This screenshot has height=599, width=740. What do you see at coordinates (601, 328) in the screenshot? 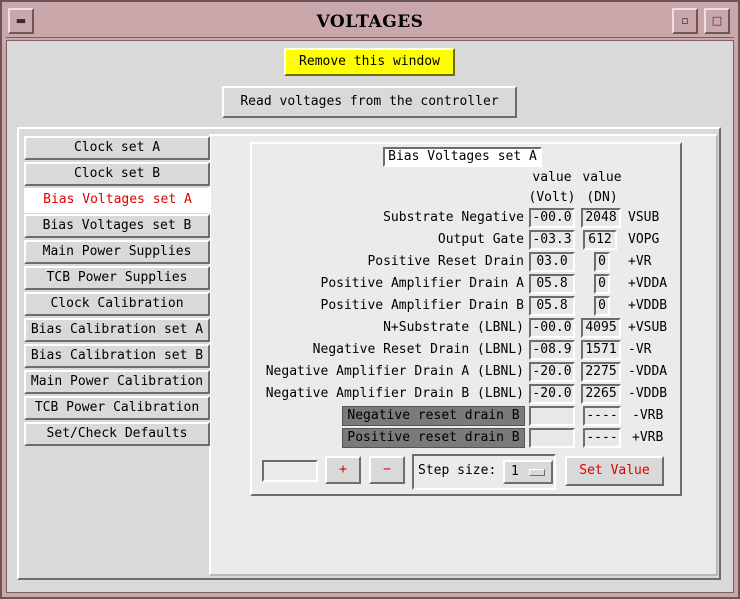
I see `dn-value-field: 4095` at bounding box center [601, 328].